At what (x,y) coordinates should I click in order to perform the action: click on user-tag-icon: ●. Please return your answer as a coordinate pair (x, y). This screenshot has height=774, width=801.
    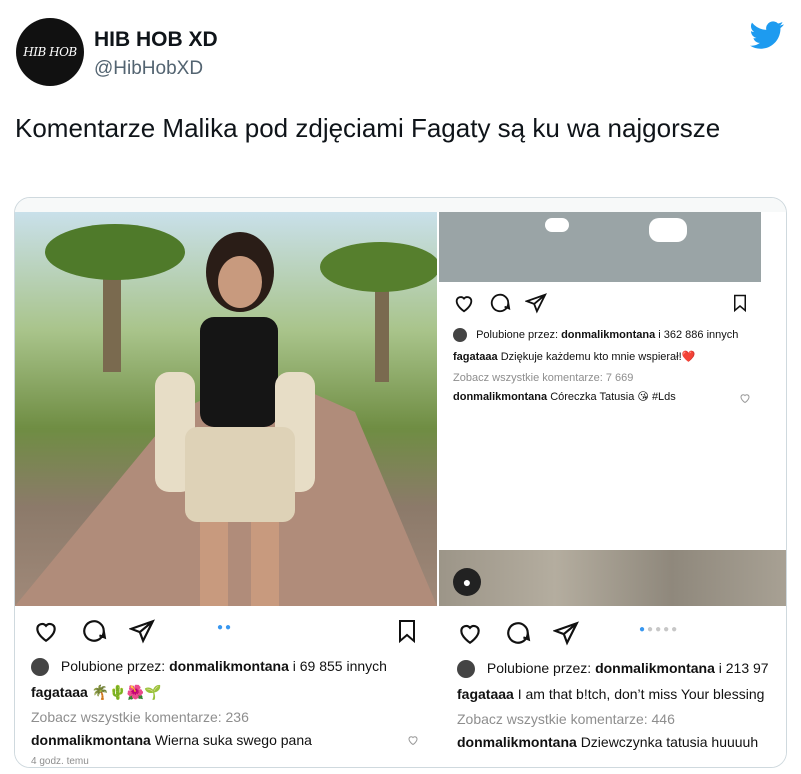
    Looking at the image, I should click on (467, 582).